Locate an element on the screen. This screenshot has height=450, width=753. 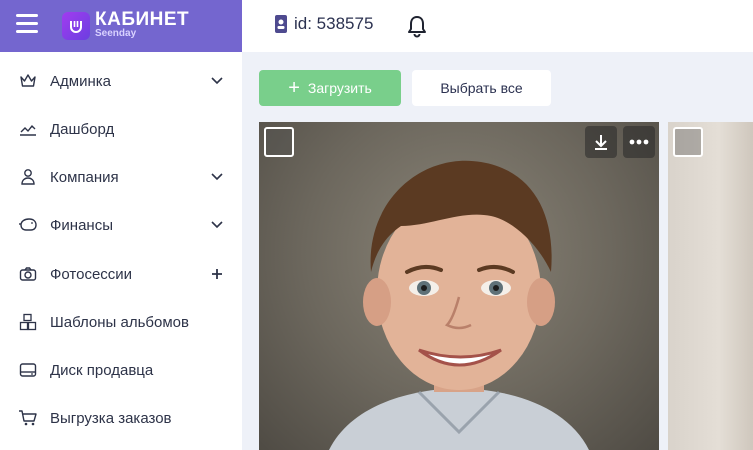
top-bar: id: 538575 is located at coordinates (497, 26).